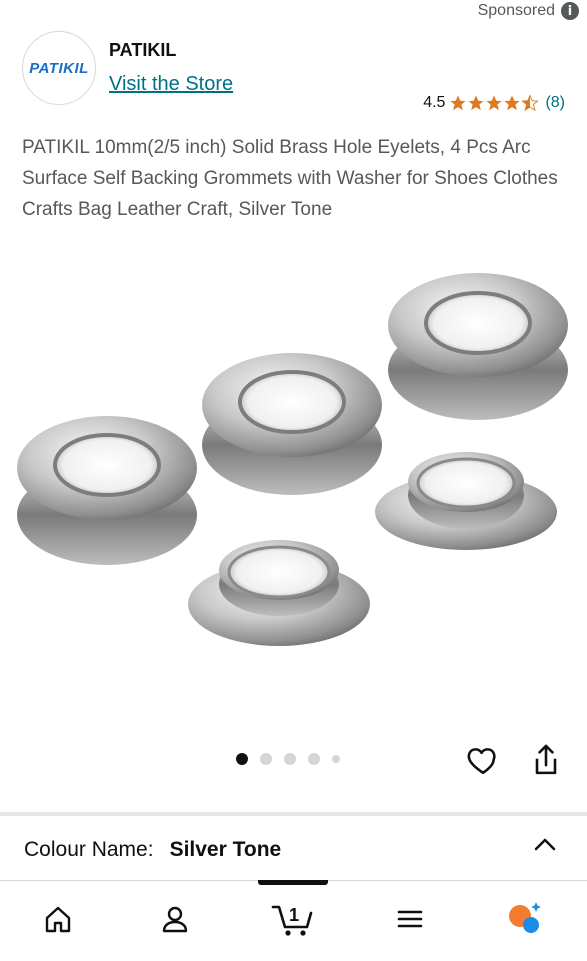  I want to click on visit-store-link: Visit the Store, so click(171, 84).